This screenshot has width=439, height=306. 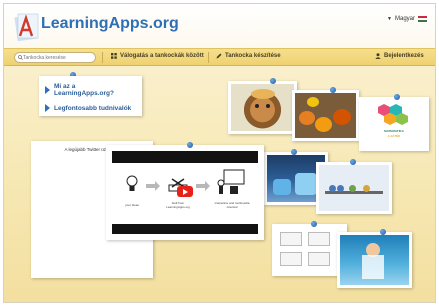 I want to click on logo-icon, so click(x=26, y=26).